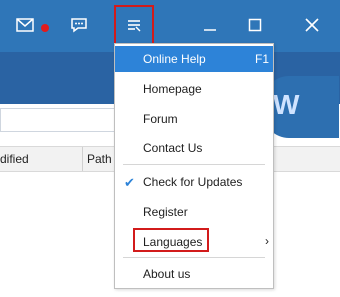 Image resolution: width=340 pixels, height=297 pixels. I want to click on column-header-modified: dified, so click(14, 159).